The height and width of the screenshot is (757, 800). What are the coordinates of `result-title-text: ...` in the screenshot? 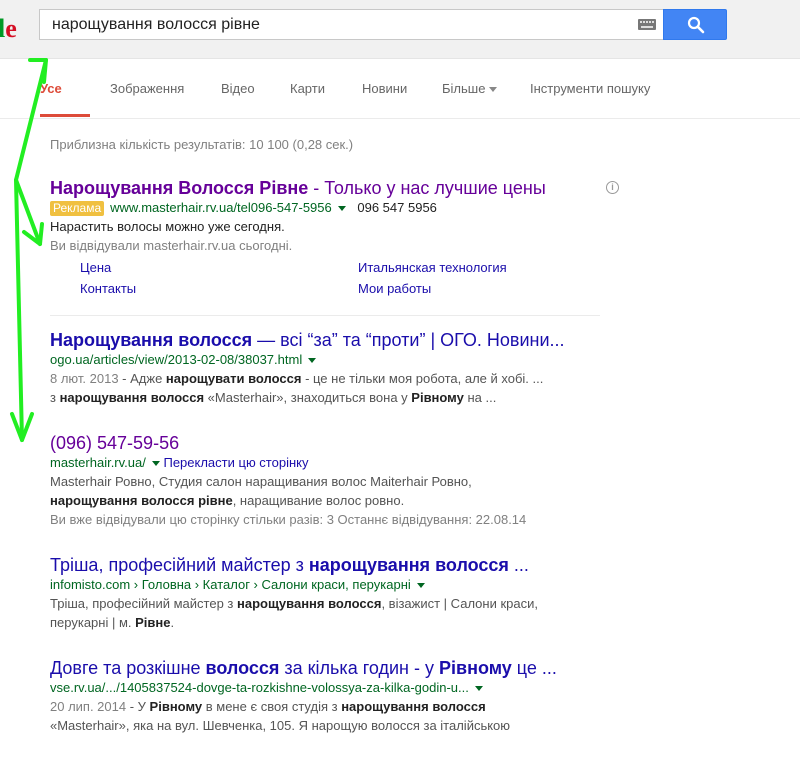 It's located at (518, 565).